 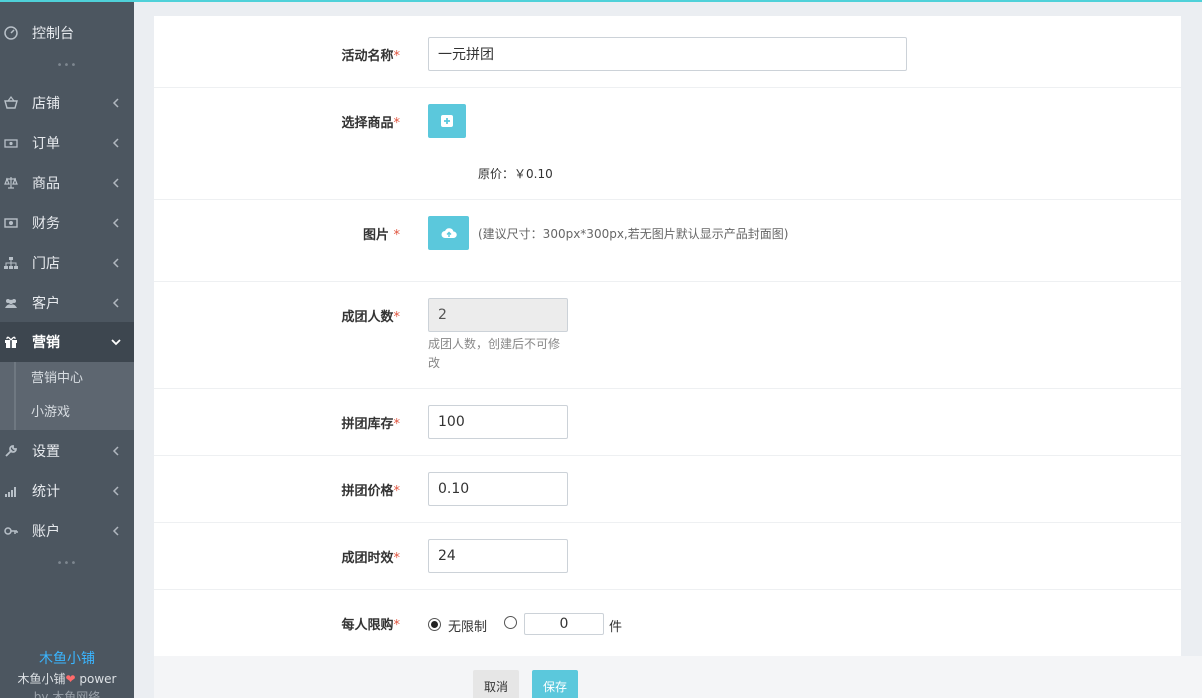 What do you see at coordinates (11, 491) in the screenshot?
I see `signal-icon` at bounding box center [11, 491].